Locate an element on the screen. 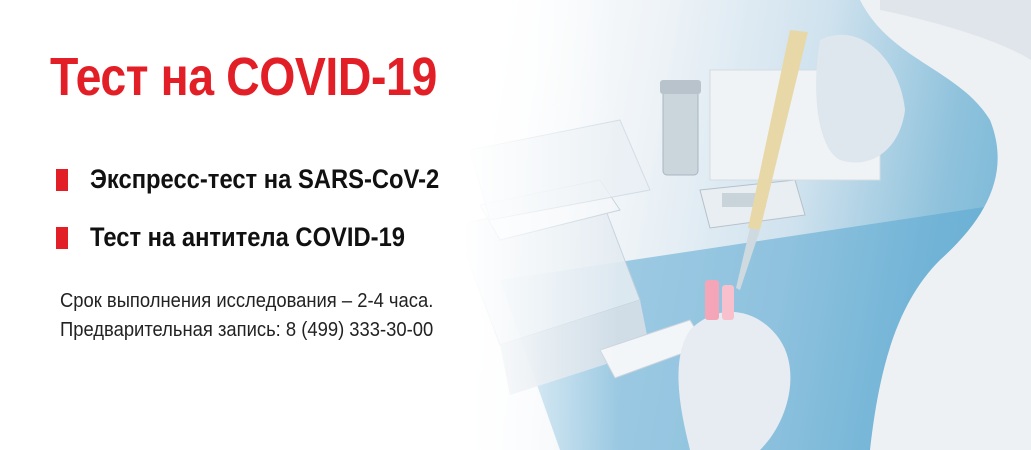 The image size is (1031, 450). list-item-antibody-test: Тест на антитела COVID-19 is located at coordinates (252, 237).